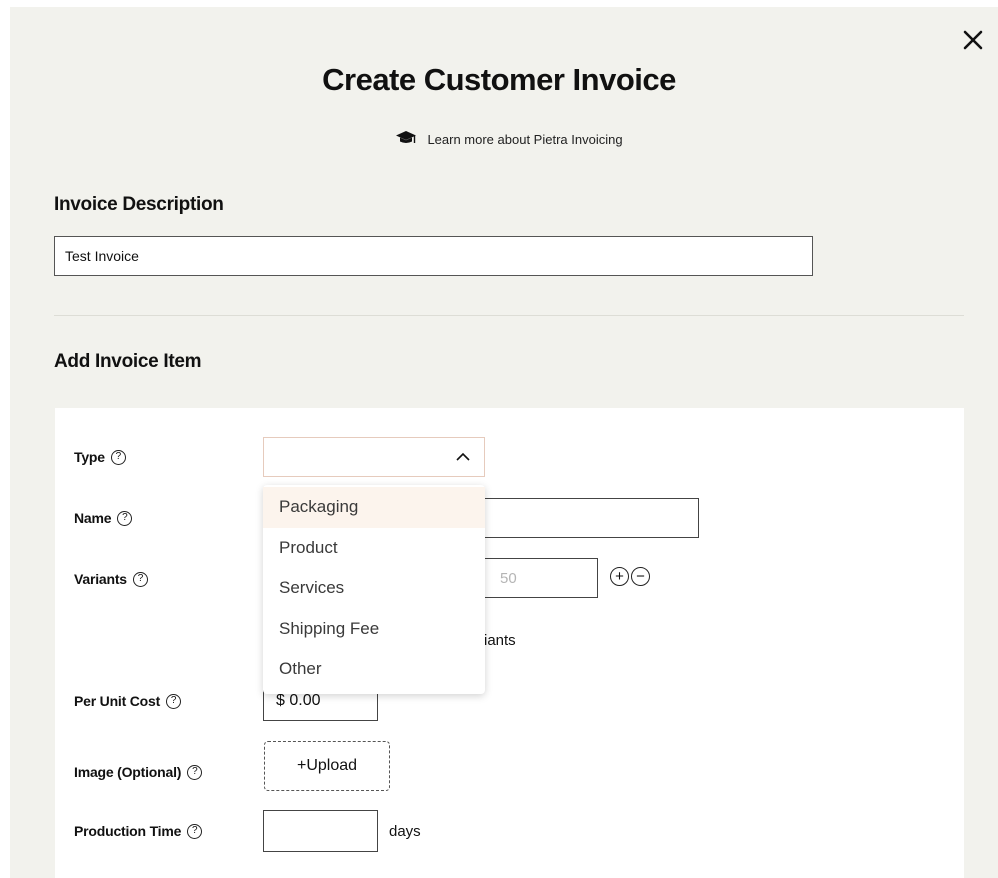 This screenshot has width=998, height=878. I want to click on production-time-label: Production Time, so click(128, 831).